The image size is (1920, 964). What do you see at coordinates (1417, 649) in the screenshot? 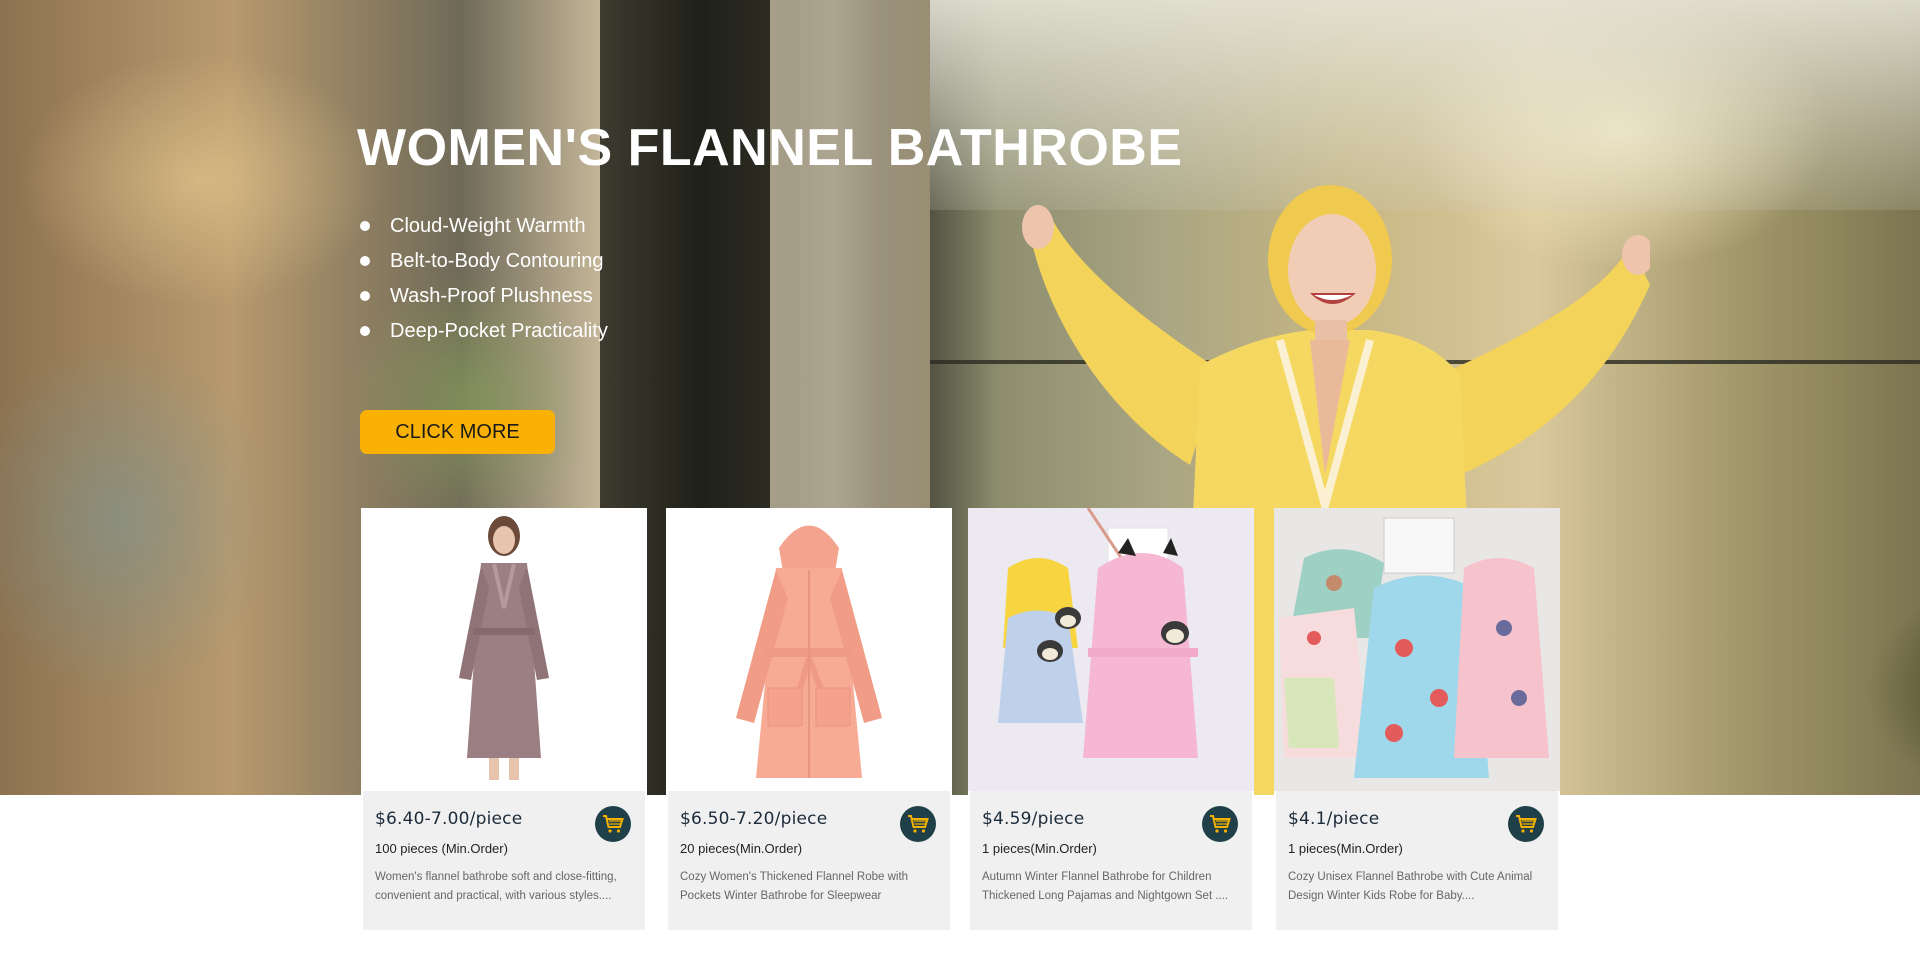
I see `product-image-unisex-printed-robes` at bounding box center [1417, 649].